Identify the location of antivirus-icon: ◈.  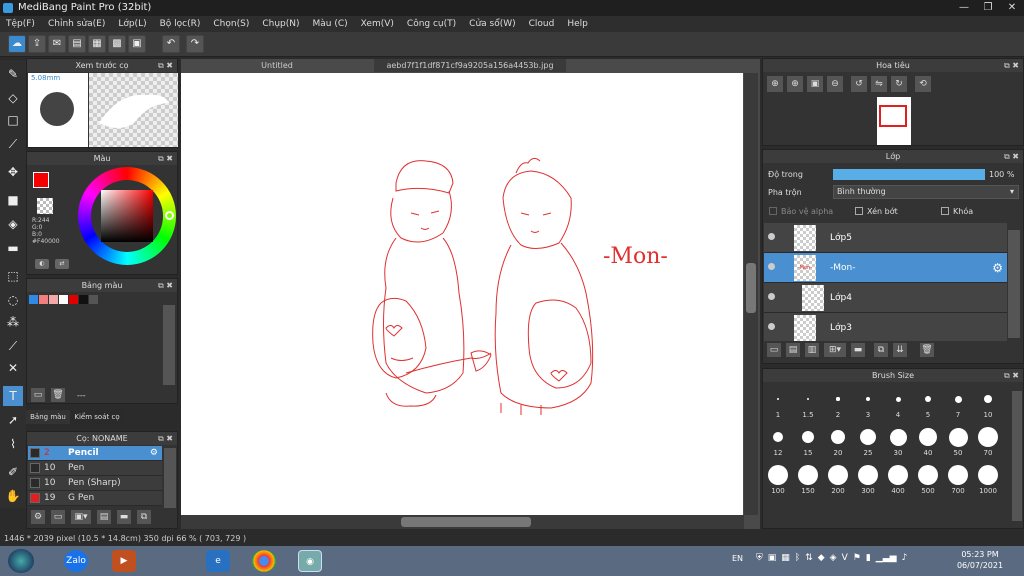
(833, 558).